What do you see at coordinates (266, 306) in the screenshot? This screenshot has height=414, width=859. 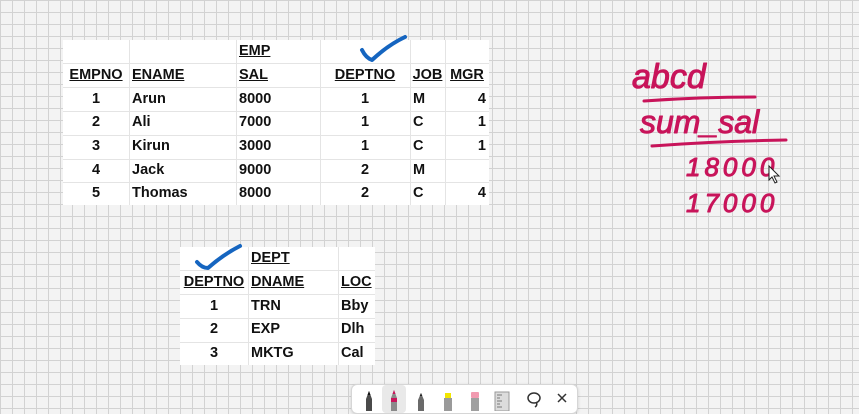 I see `table-cell: TRN` at bounding box center [266, 306].